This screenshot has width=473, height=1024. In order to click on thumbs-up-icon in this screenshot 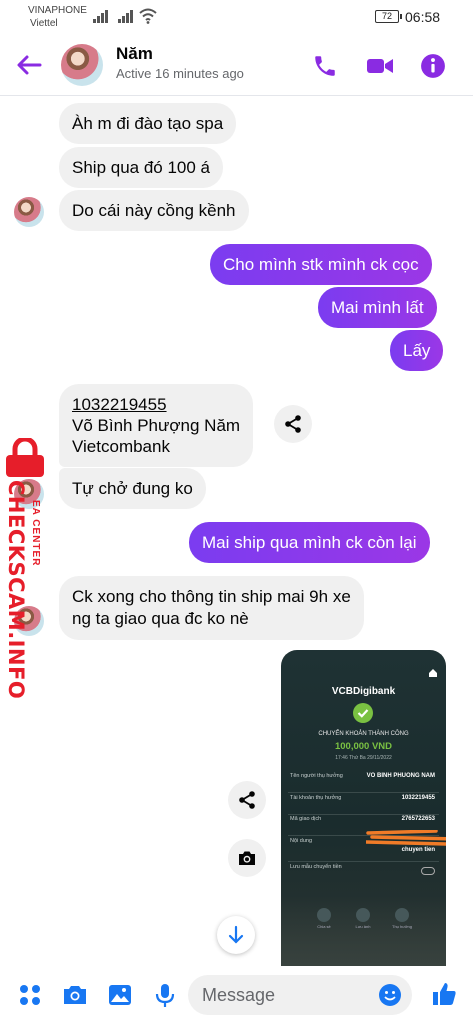, I will do `click(444, 994)`.